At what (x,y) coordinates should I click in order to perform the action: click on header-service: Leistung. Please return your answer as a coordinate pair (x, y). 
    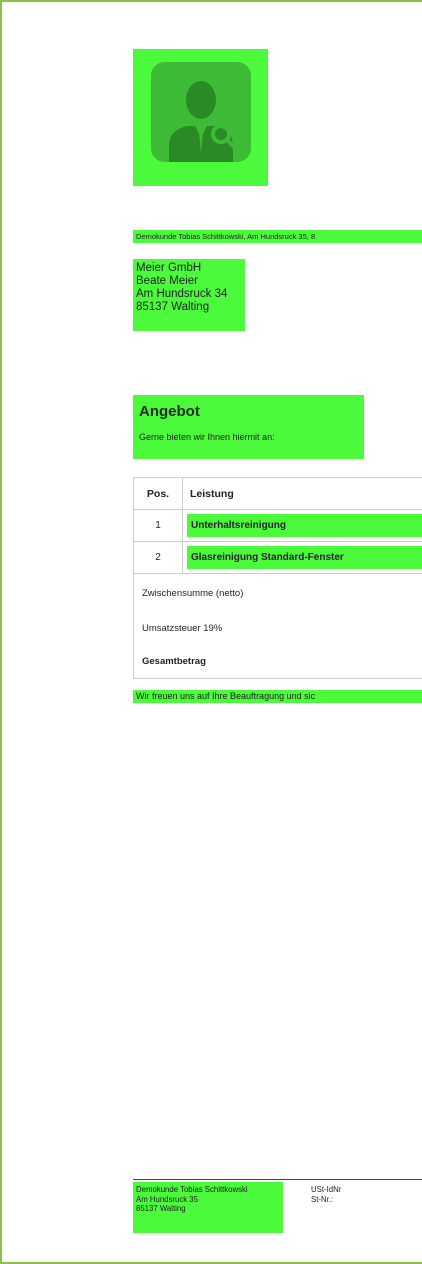
    Looking at the image, I should click on (212, 493).